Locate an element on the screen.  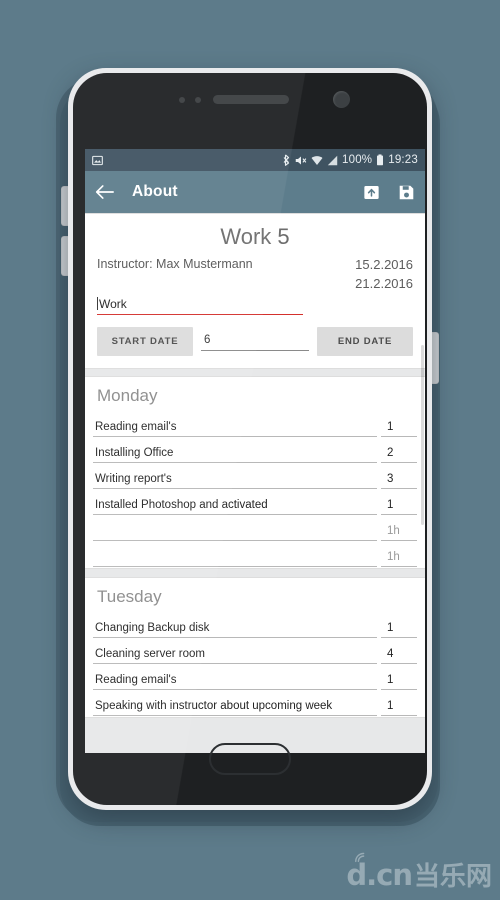
back-arrow-icon is located at coordinates (104, 192).